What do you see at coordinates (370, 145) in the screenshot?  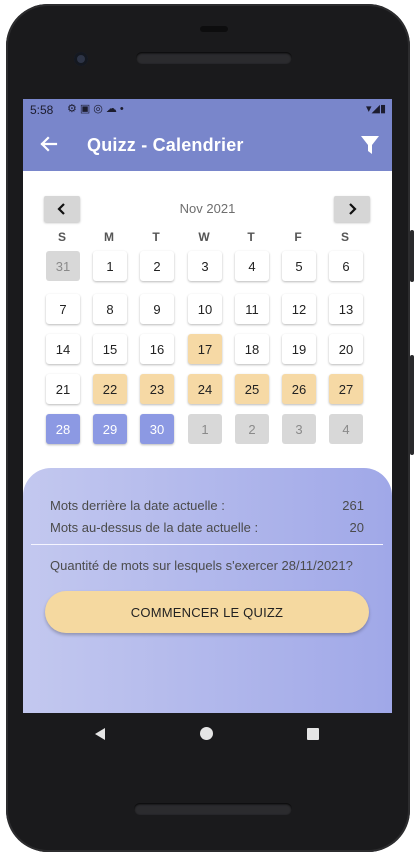 I see `filter-icon` at bounding box center [370, 145].